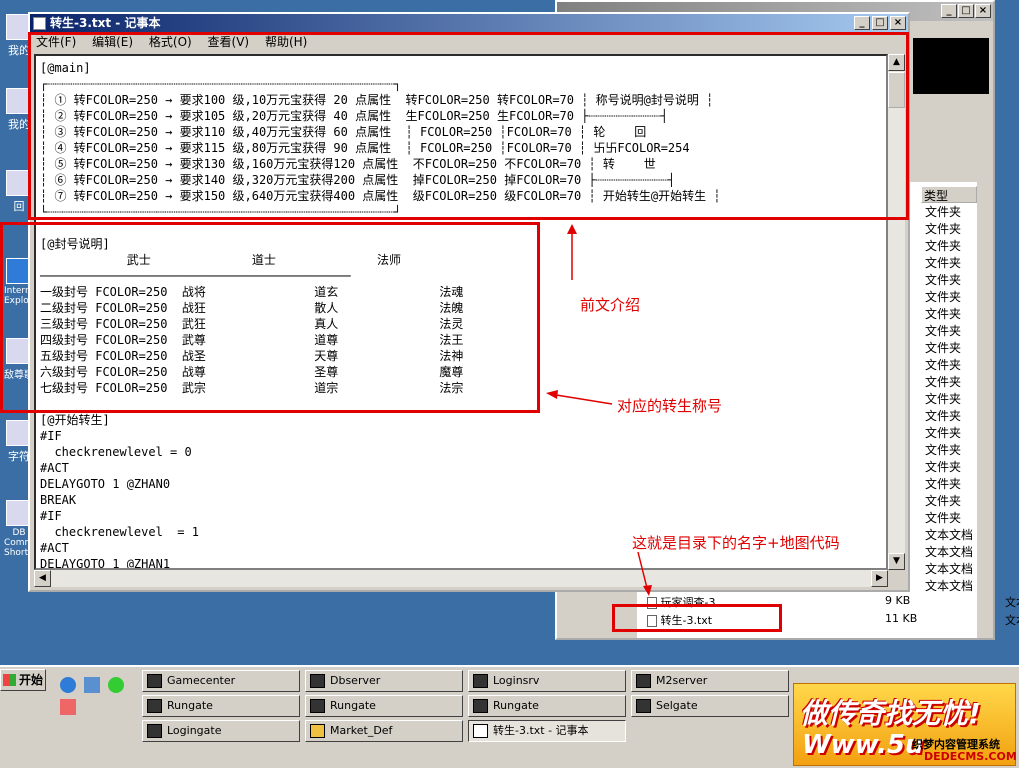 The height and width of the screenshot is (768, 1019). I want to click on taskbar-button: 转生-3.txt - 记事本, so click(547, 731).